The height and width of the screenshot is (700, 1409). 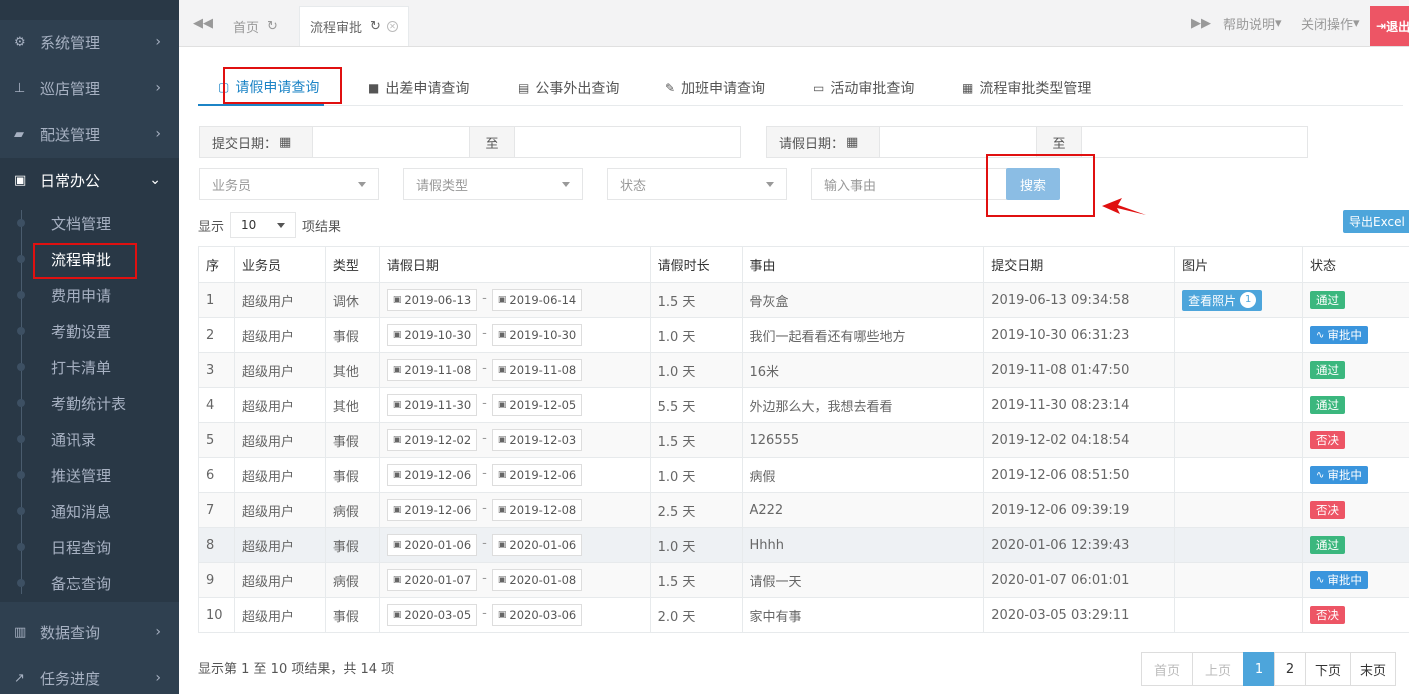 I want to click on cell-status: ∿审批中, so click(x=1356, y=335).